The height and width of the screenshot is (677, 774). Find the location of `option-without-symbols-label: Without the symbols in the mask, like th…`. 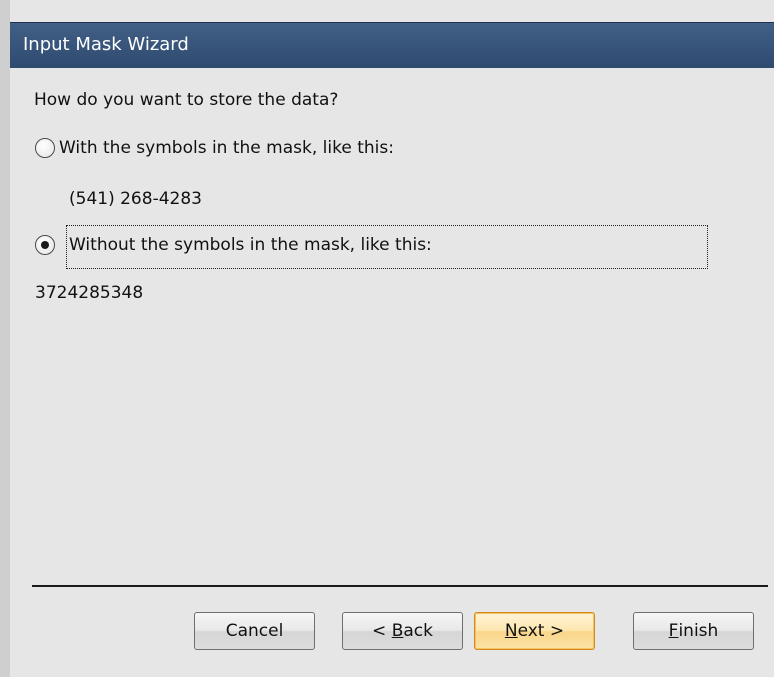

option-without-symbols-label: Without the symbols in the mask, like th… is located at coordinates (250, 245).